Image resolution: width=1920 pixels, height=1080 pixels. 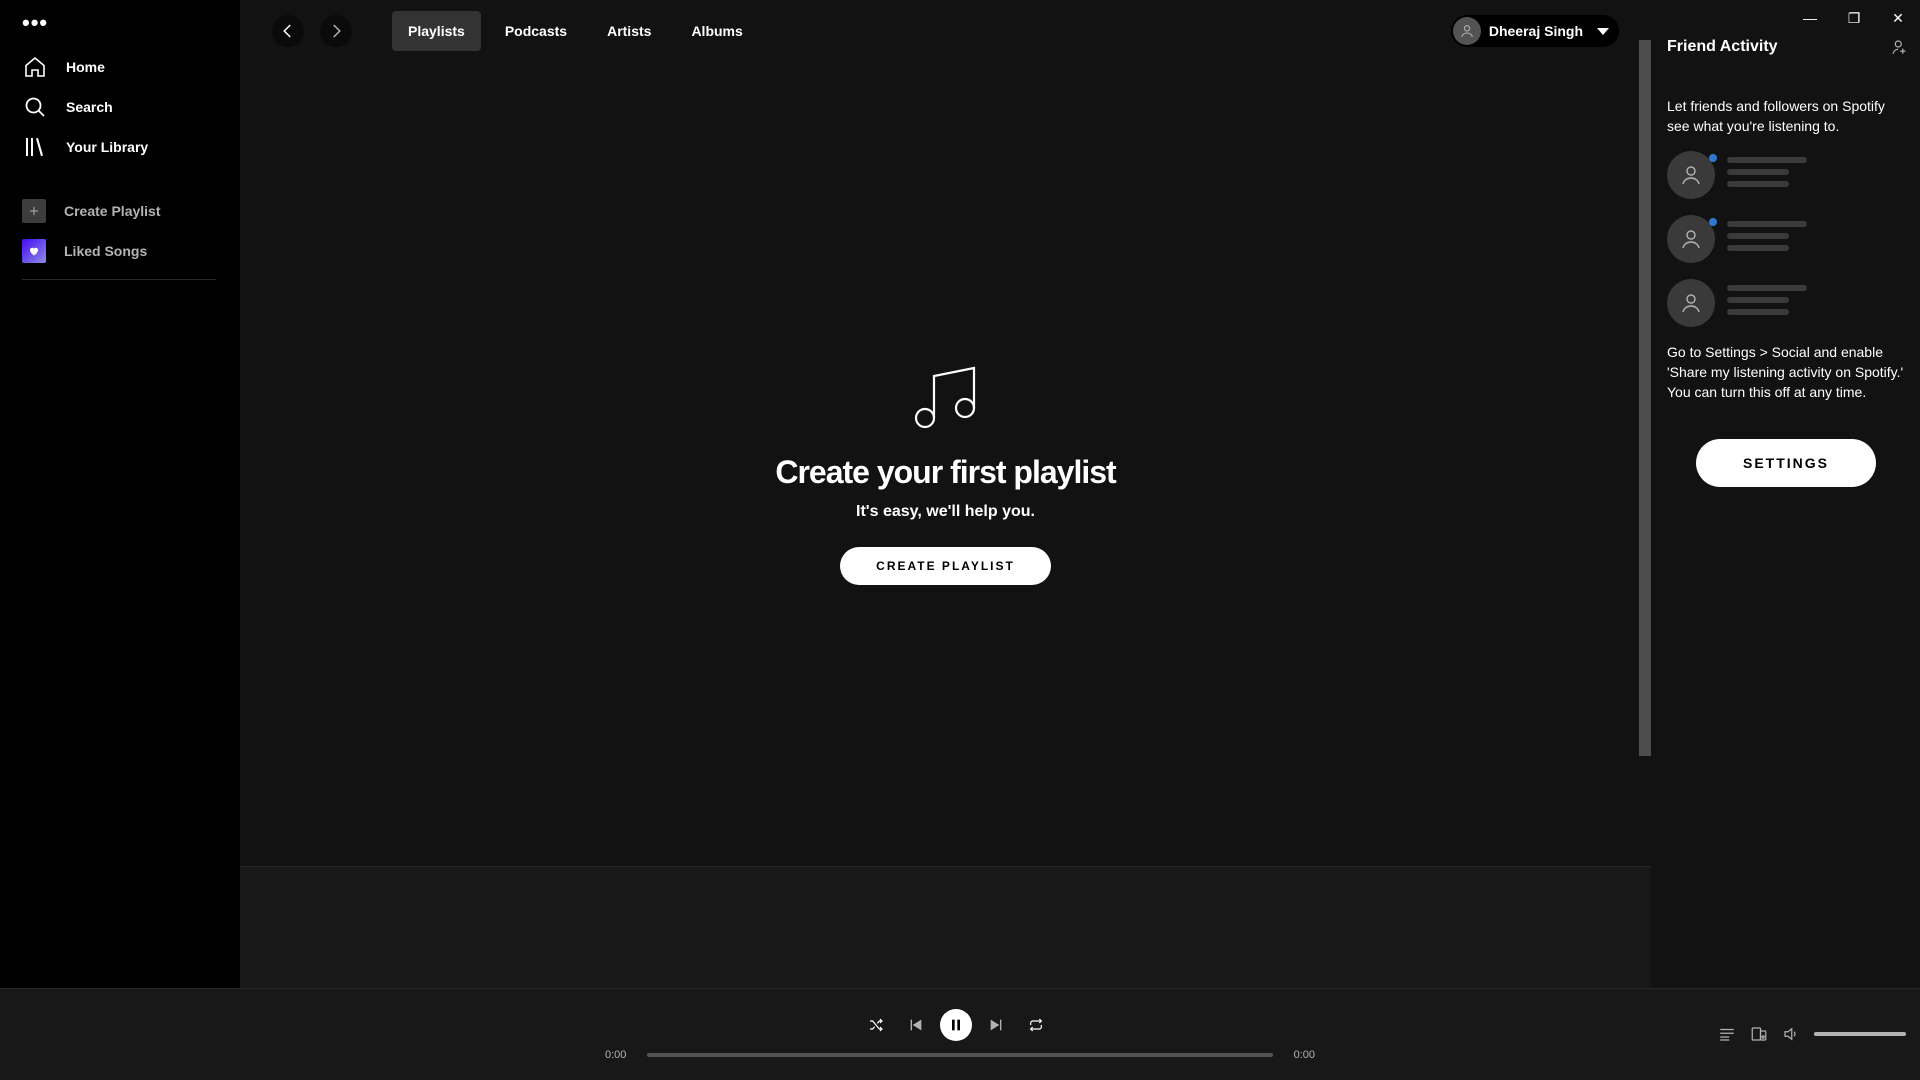 What do you see at coordinates (616, 1055) in the screenshot?
I see `elapsed-time: 0:00` at bounding box center [616, 1055].